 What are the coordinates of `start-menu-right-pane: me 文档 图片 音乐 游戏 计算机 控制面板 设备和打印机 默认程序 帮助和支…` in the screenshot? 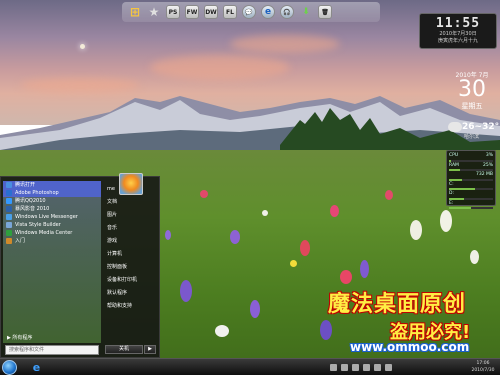 It's located at (132, 248).